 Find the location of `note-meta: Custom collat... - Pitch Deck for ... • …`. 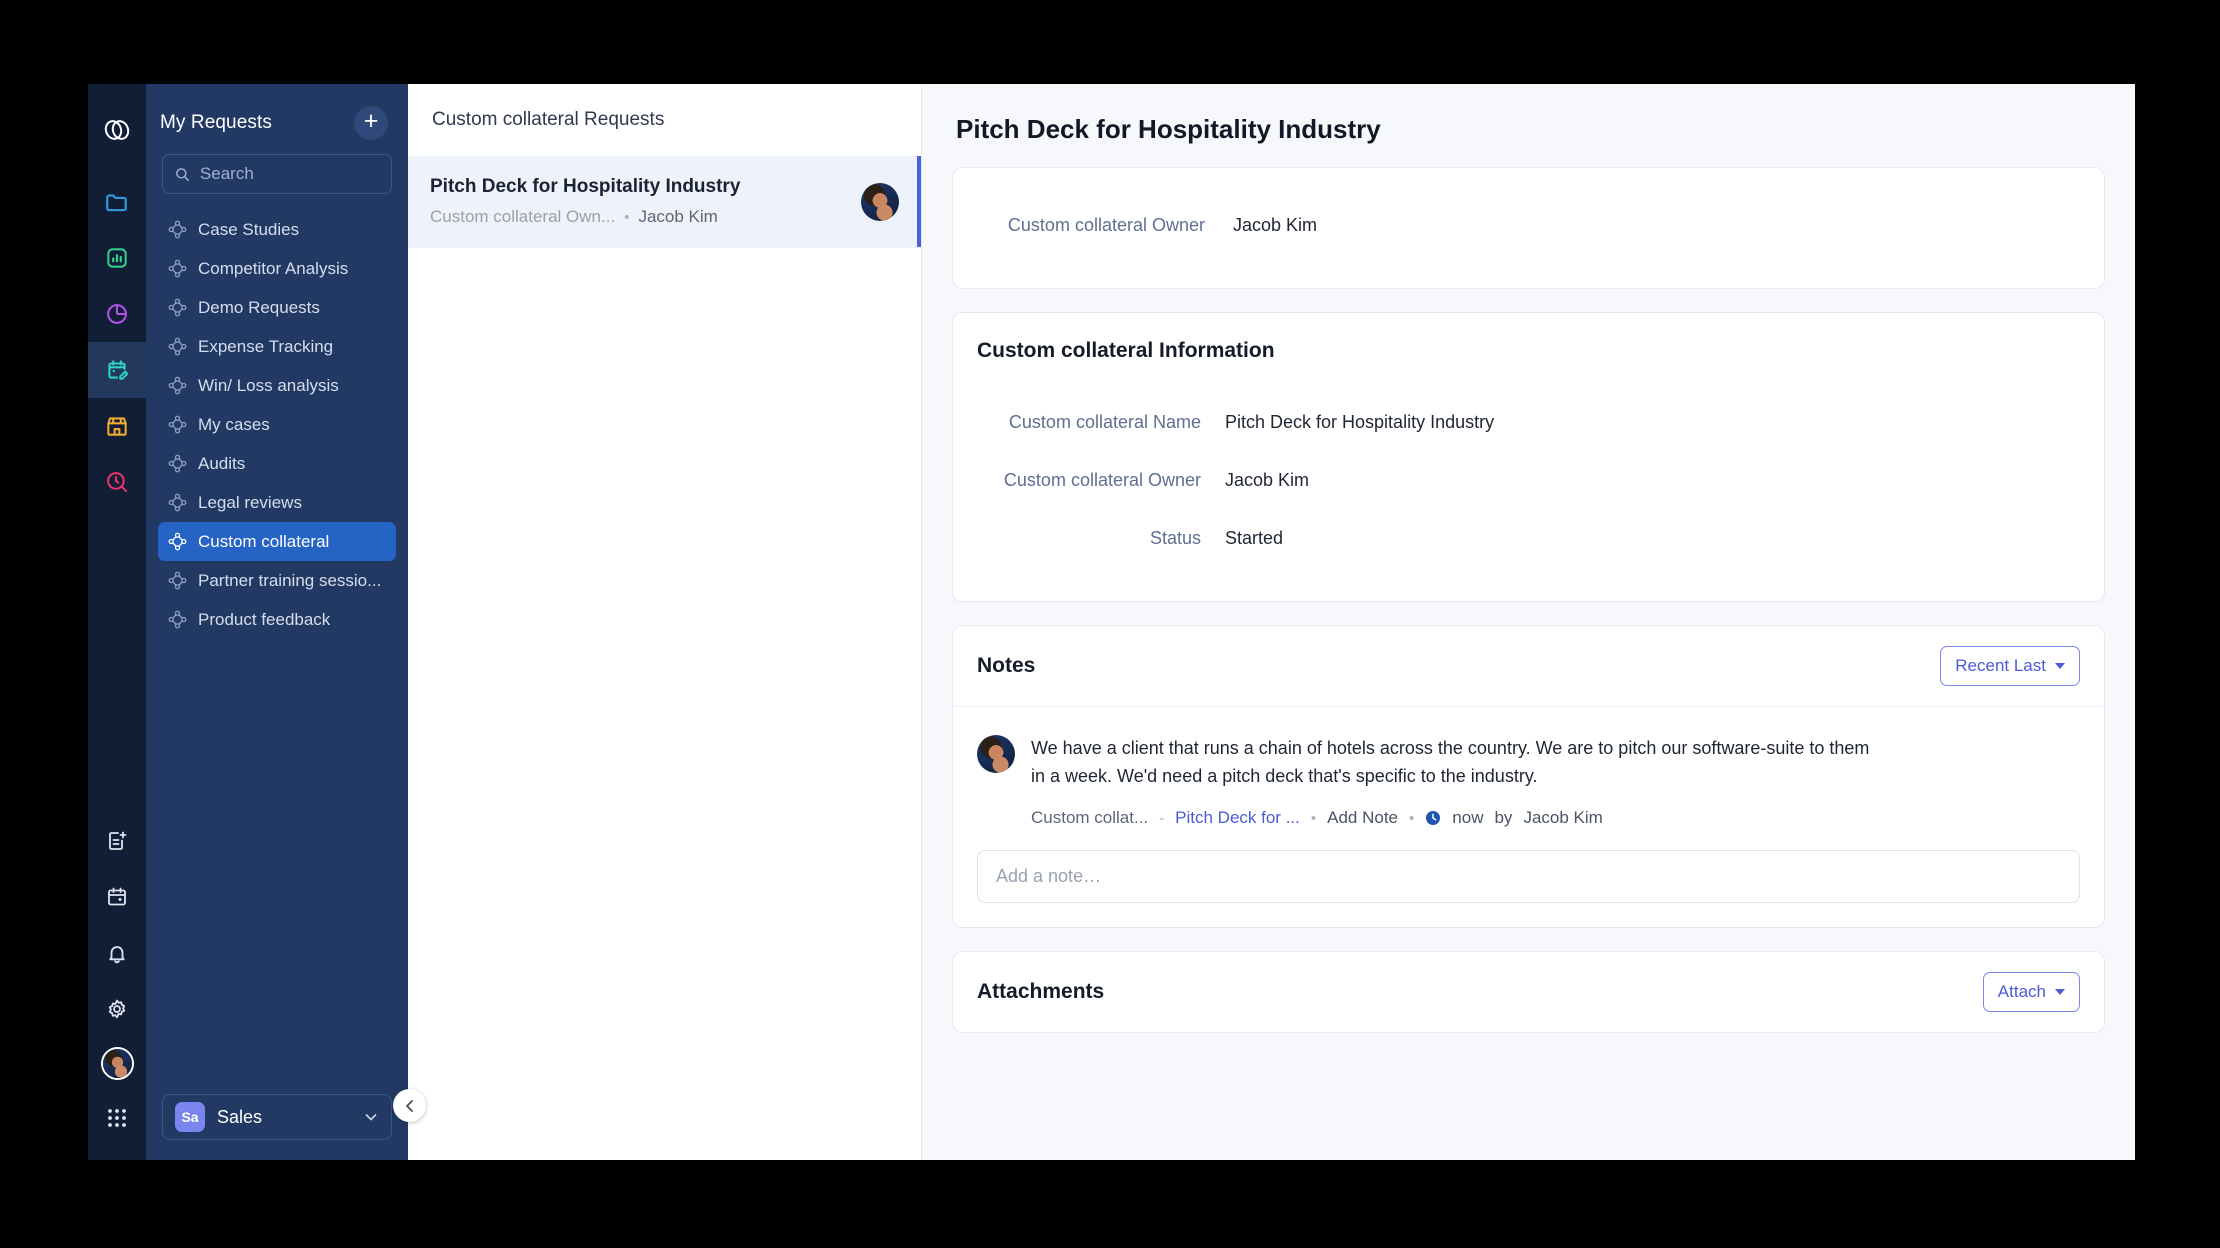

note-meta: Custom collat... - Pitch Deck for ... • … is located at coordinates (1555, 818).